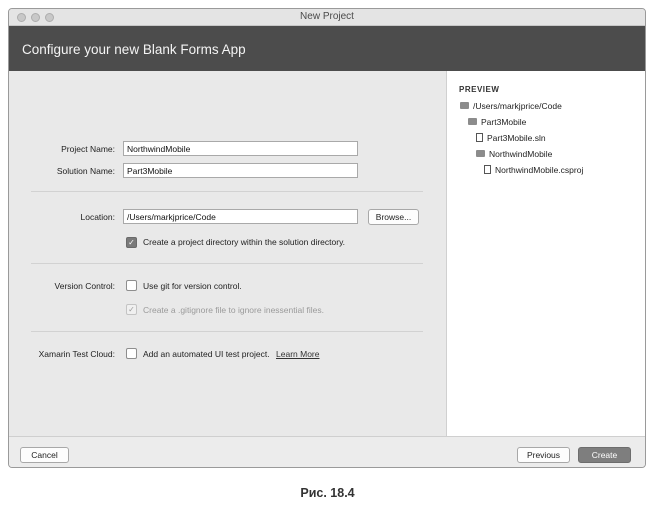  Describe the element at coordinates (511, 106) in the screenshot. I see `tree-item-root: /Users/markjprice/Code` at that location.